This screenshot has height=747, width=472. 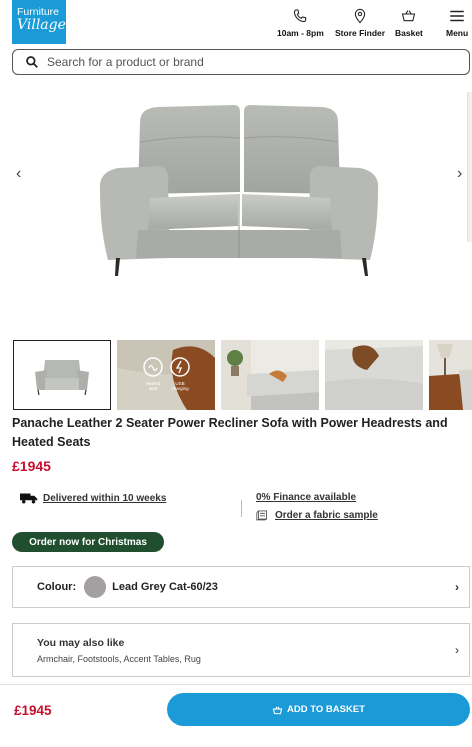 What do you see at coordinates (33, 710) in the screenshot?
I see `footer-price: £1945` at bounding box center [33, 710].